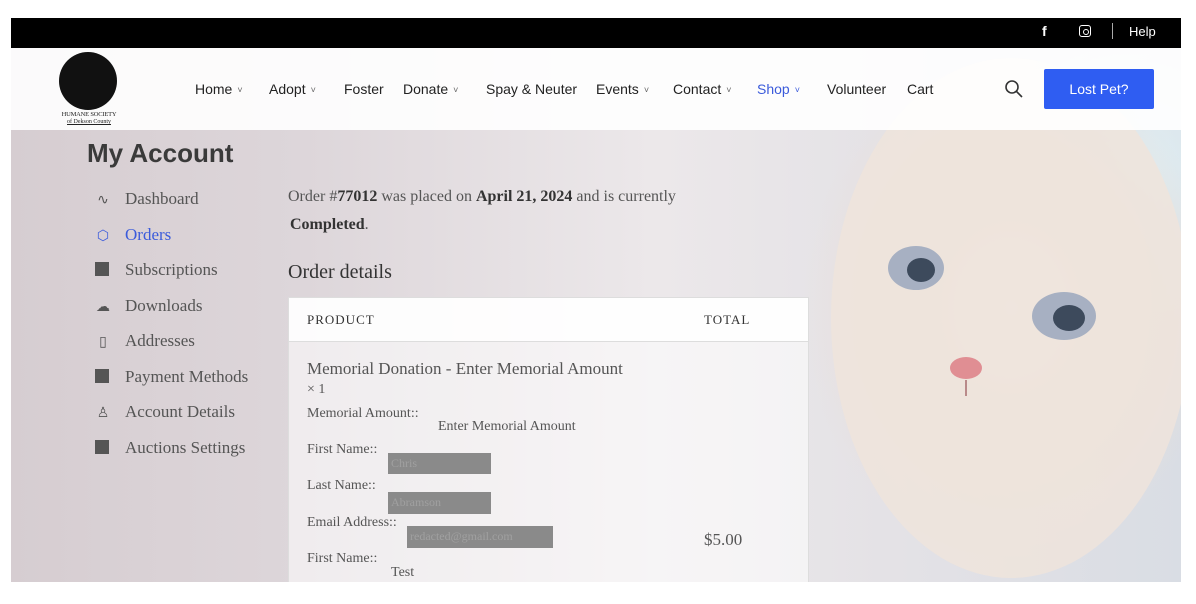 The width and height of the screenshot is (1196, 604). I want to click on memorial-amount-value: Enter Memorial Amount, so click(507, 426).